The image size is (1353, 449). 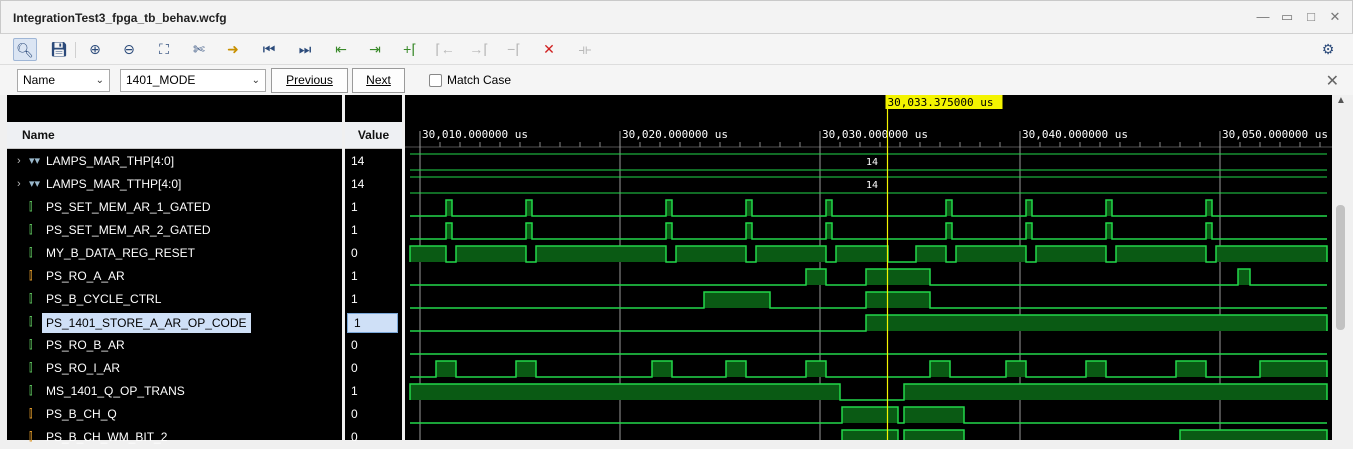 I want to click on signal-row: ⫿ PS_B_CYCLE_CTRL, so click(x=174, y=299).